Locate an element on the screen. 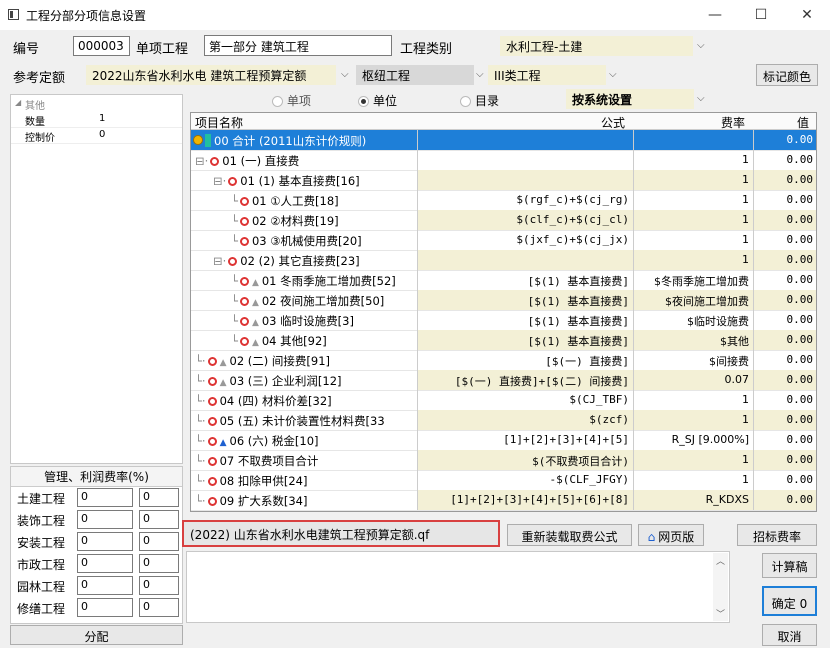 The image size is (830, 648). table-row: └· 05 (五) 未计价装置性材料费[33 $(zcf) 1 0.00 is located at coordinates (503, 420).